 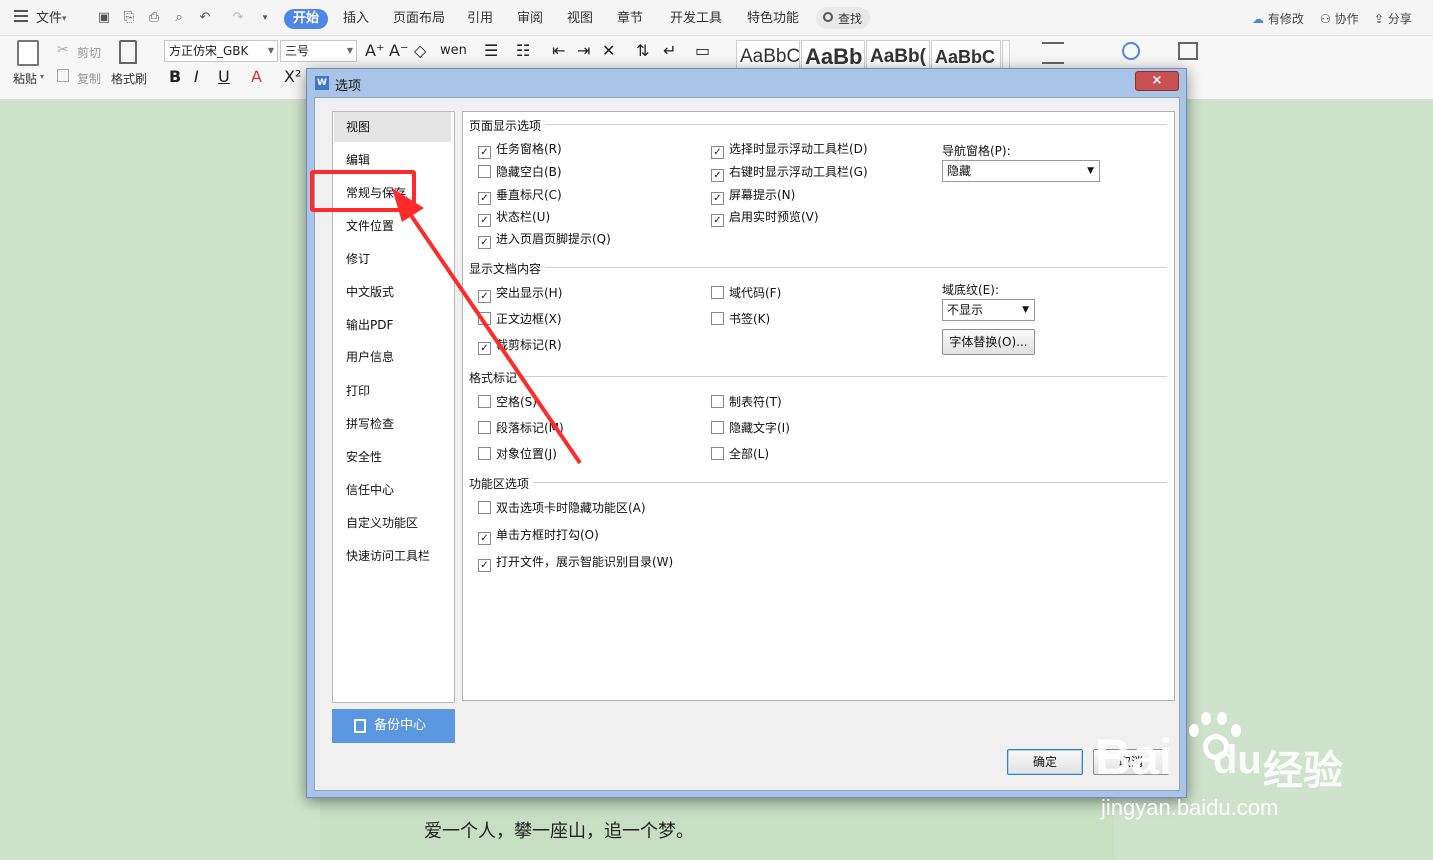 I want to click on checkbox-smart-toc: ✓ 打开文件，展示智能识别目录(W), so click(x=575, y=563).